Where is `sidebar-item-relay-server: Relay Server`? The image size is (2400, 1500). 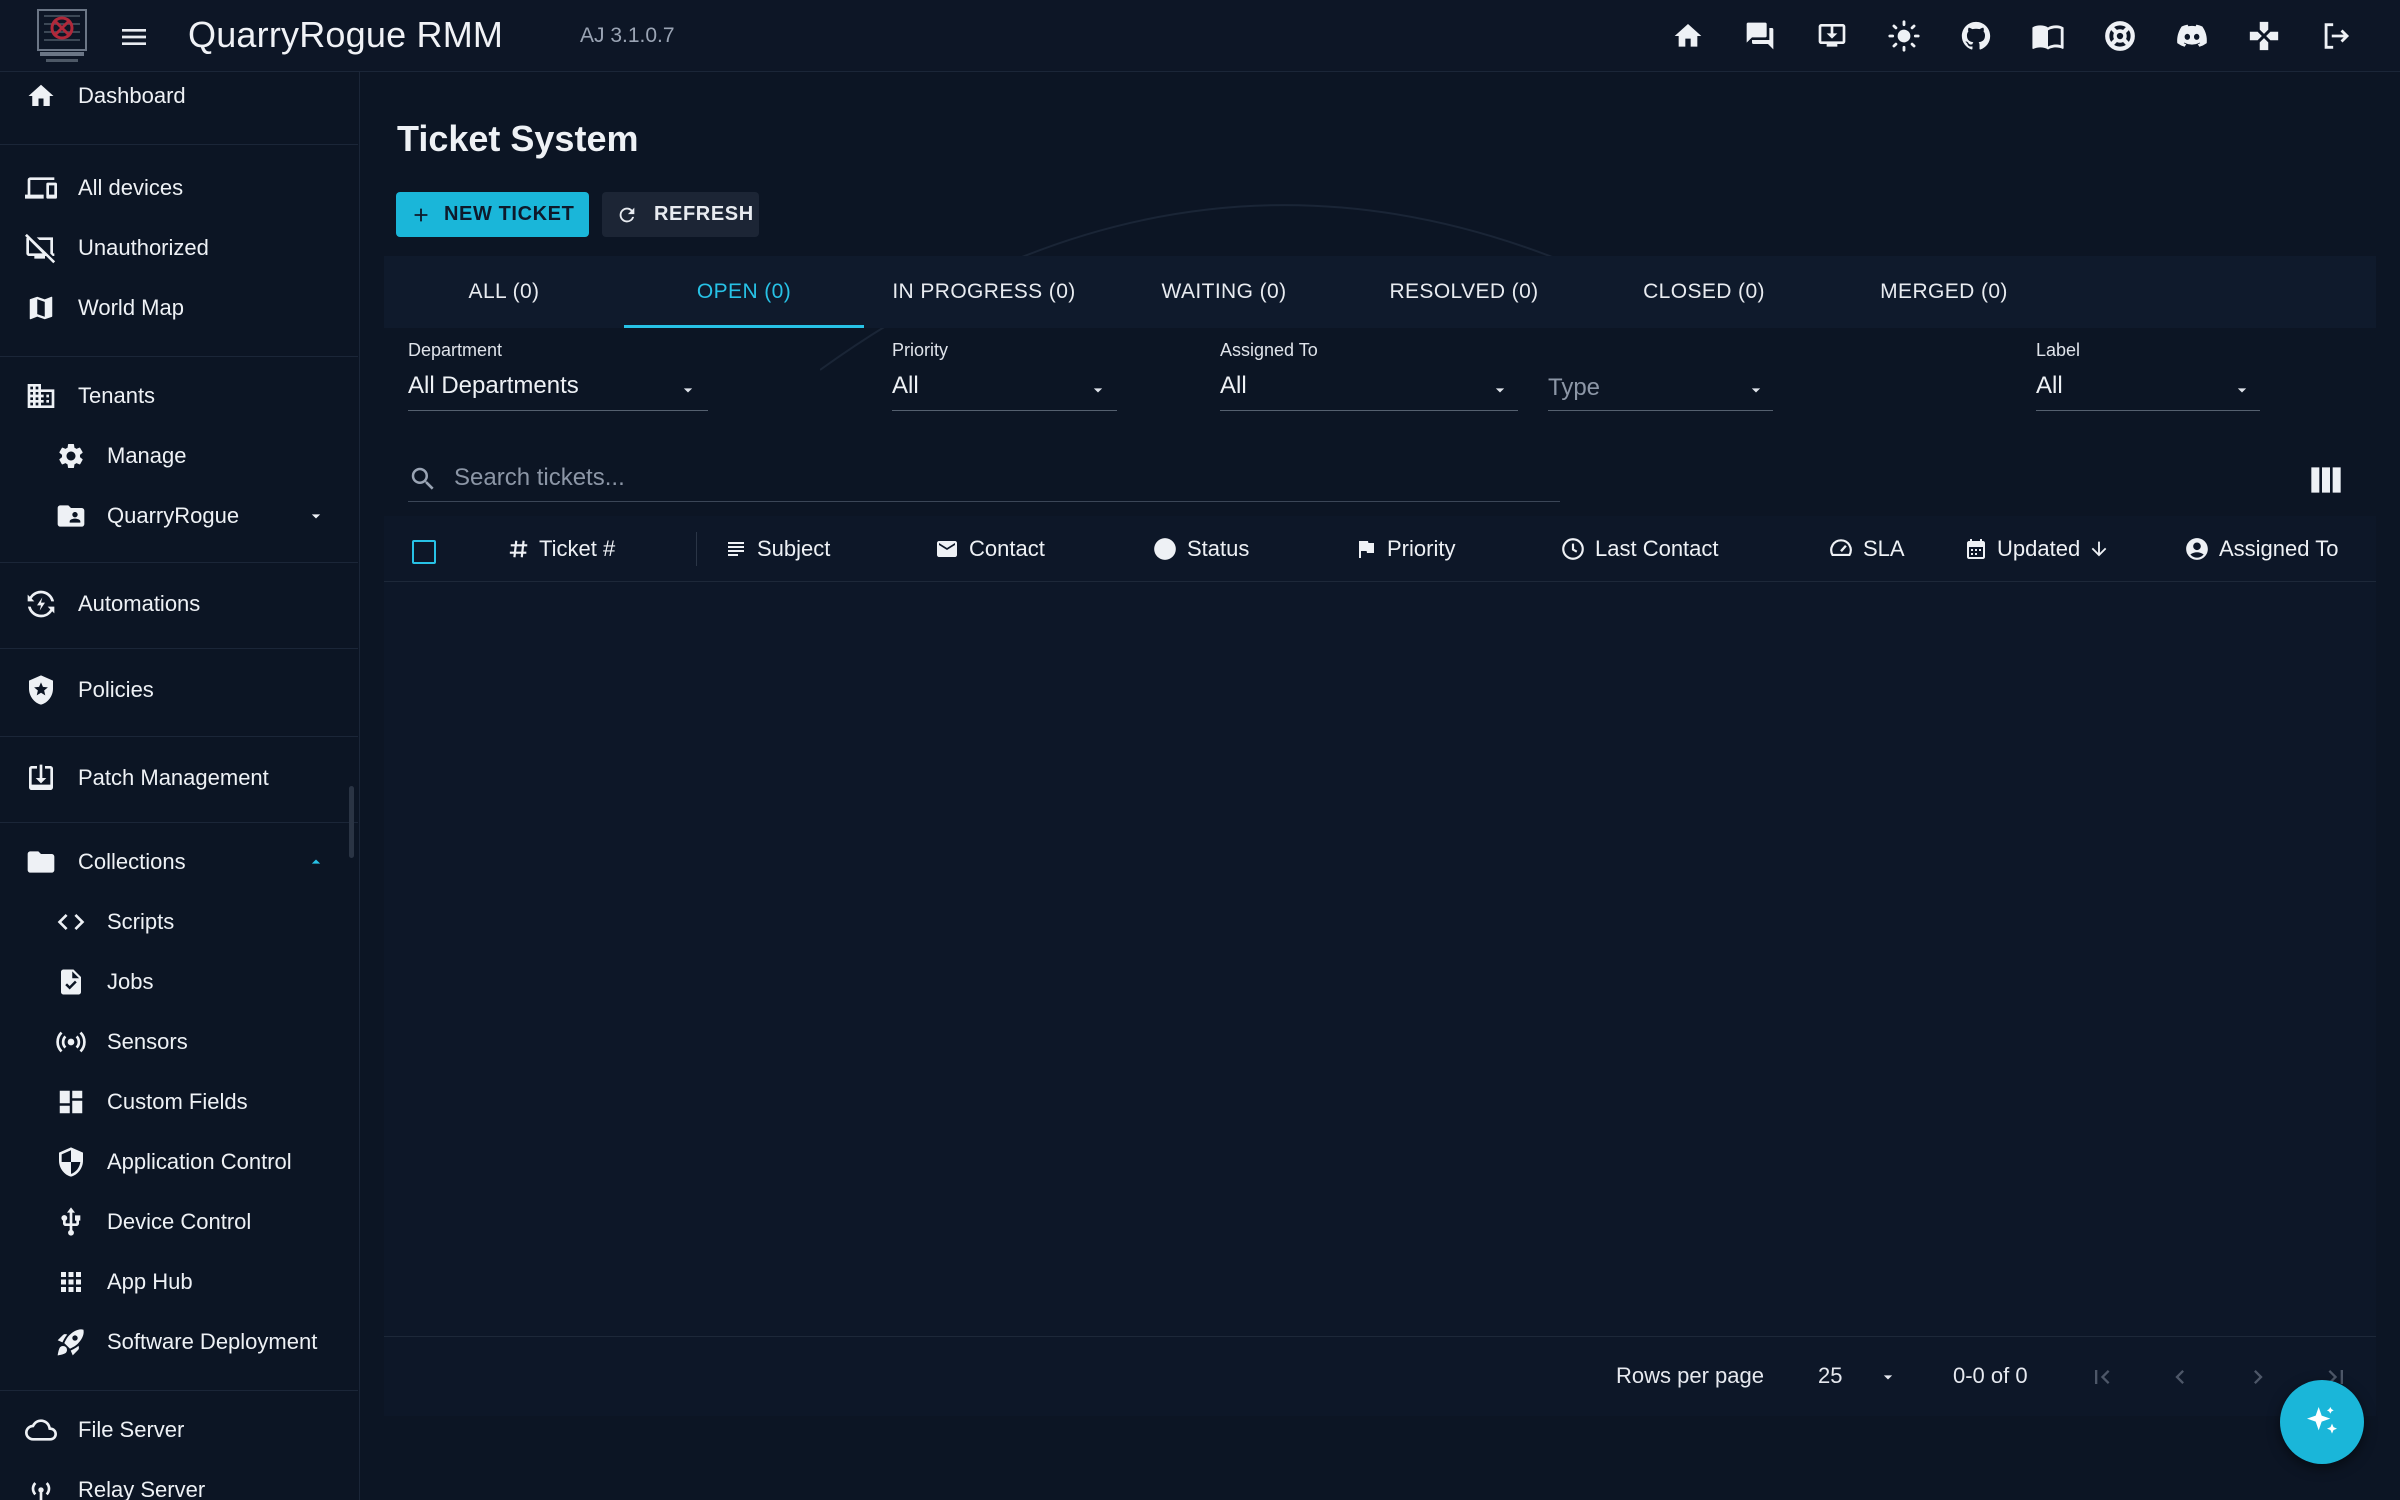 sidebar-item-relay-server: Relay Server is located at coordinates (179, 1481).